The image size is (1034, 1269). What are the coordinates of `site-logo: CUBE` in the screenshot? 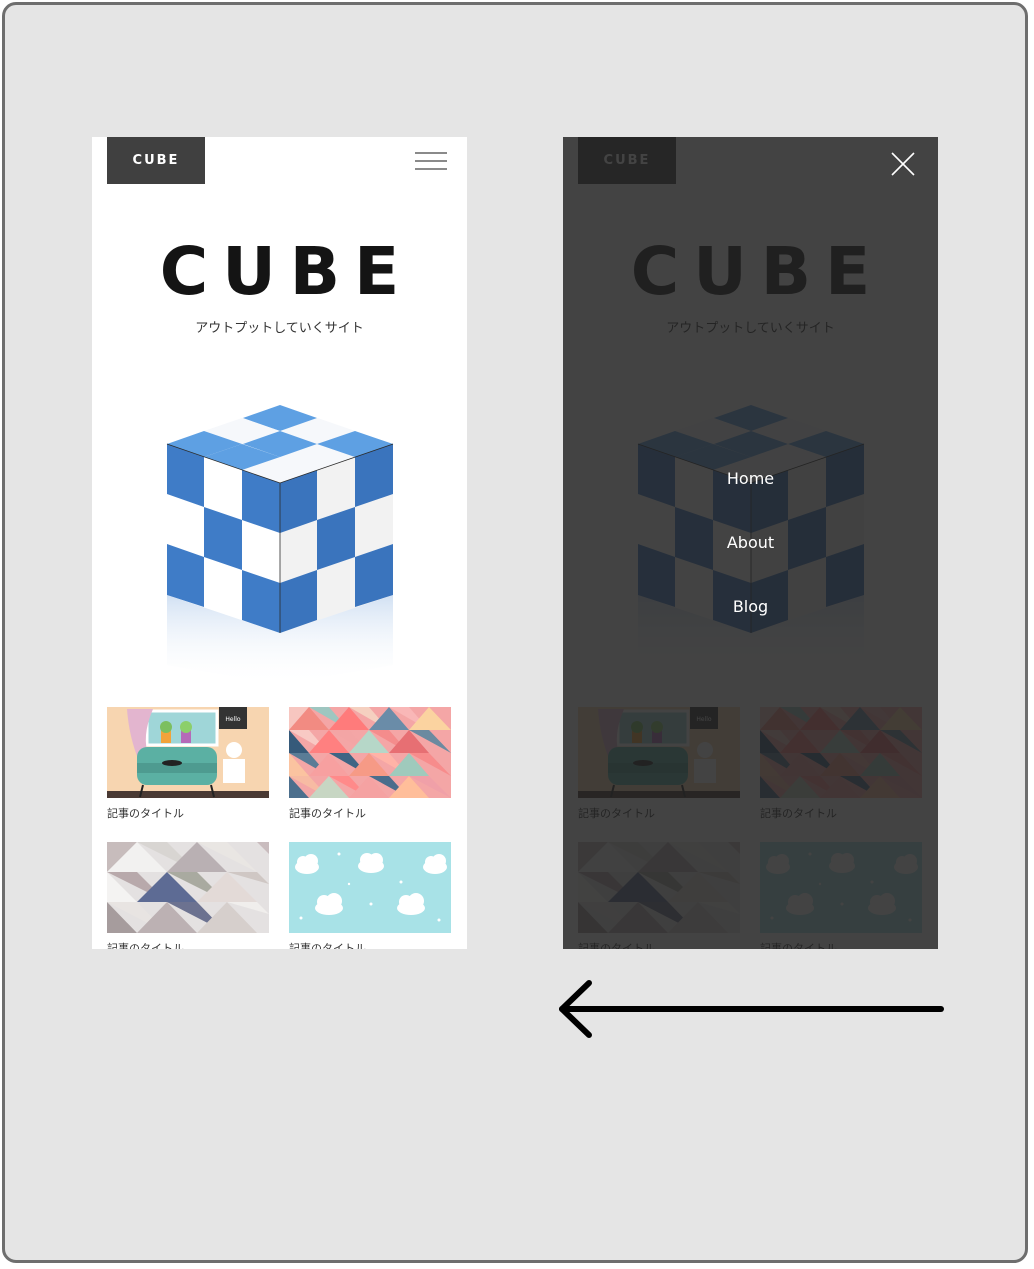 It's located at (156, 160).